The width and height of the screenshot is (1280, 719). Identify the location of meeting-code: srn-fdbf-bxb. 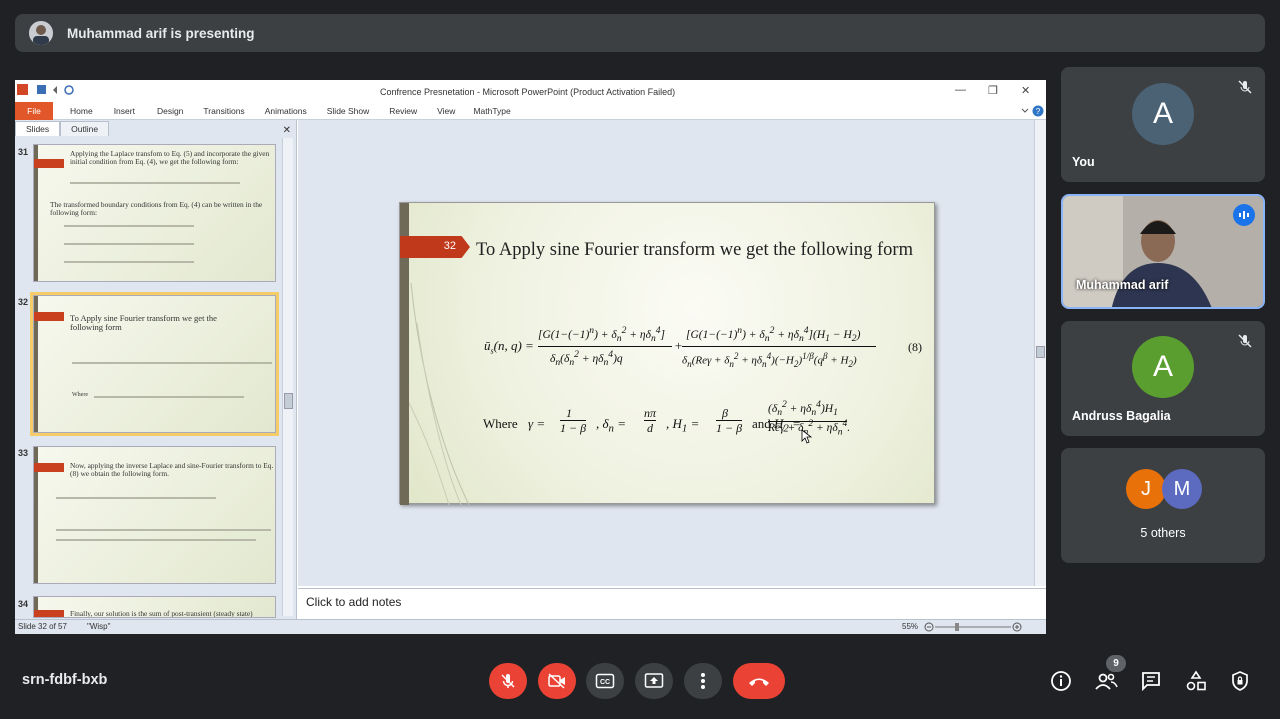
(65, 680).